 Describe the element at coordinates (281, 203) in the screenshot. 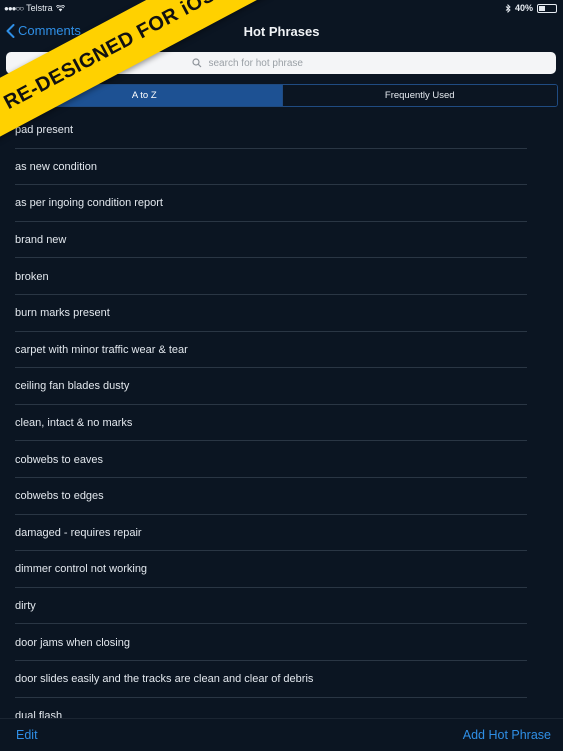

I see `list-item: as per ingoing condition report` at that location.